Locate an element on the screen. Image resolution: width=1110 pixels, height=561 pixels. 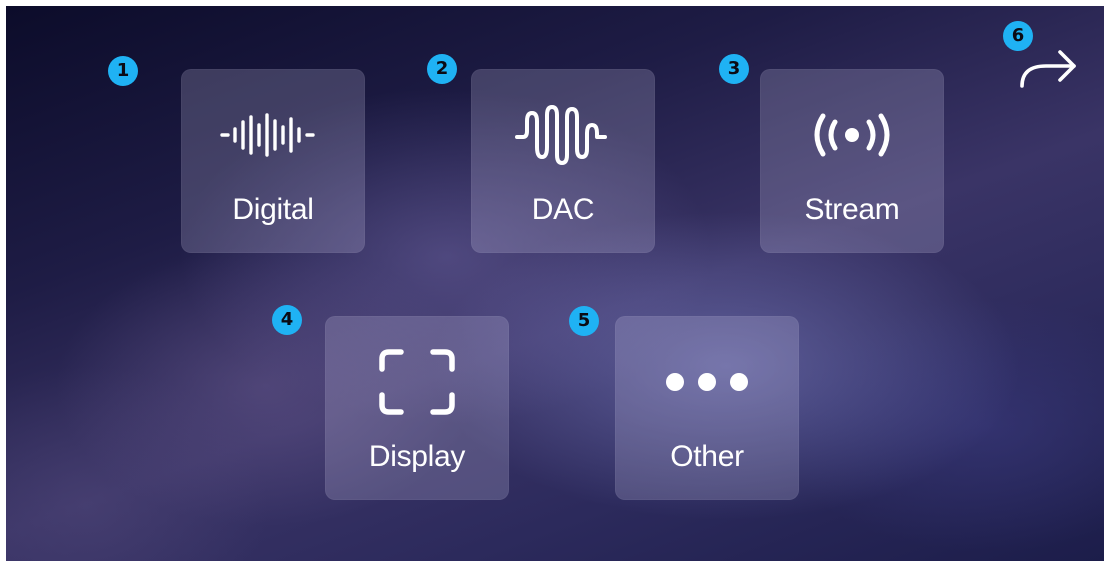
tile-display-label: Display is located at coordinates (417, 456).